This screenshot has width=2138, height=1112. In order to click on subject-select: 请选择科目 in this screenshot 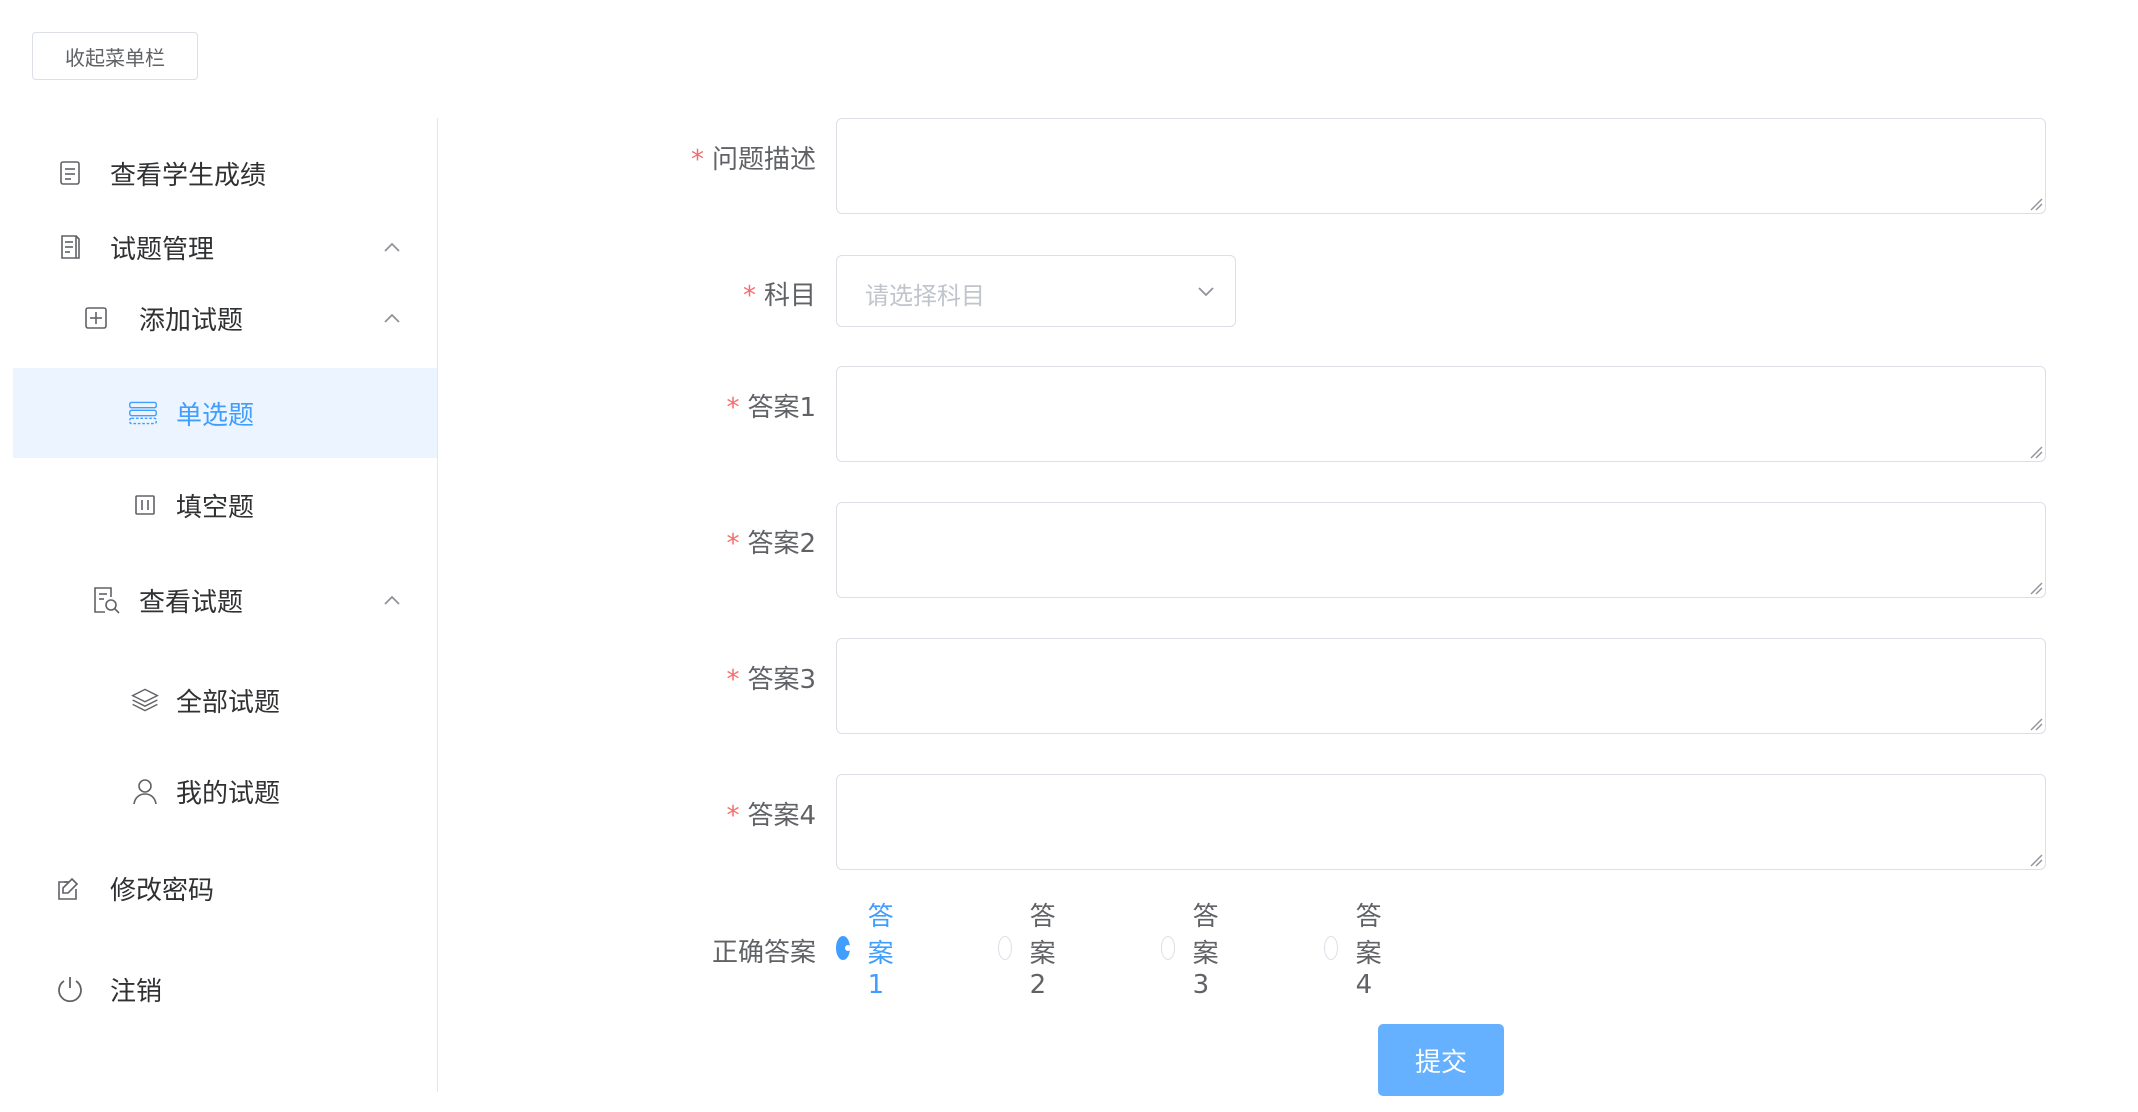, I will do `click(1036, 291)`.